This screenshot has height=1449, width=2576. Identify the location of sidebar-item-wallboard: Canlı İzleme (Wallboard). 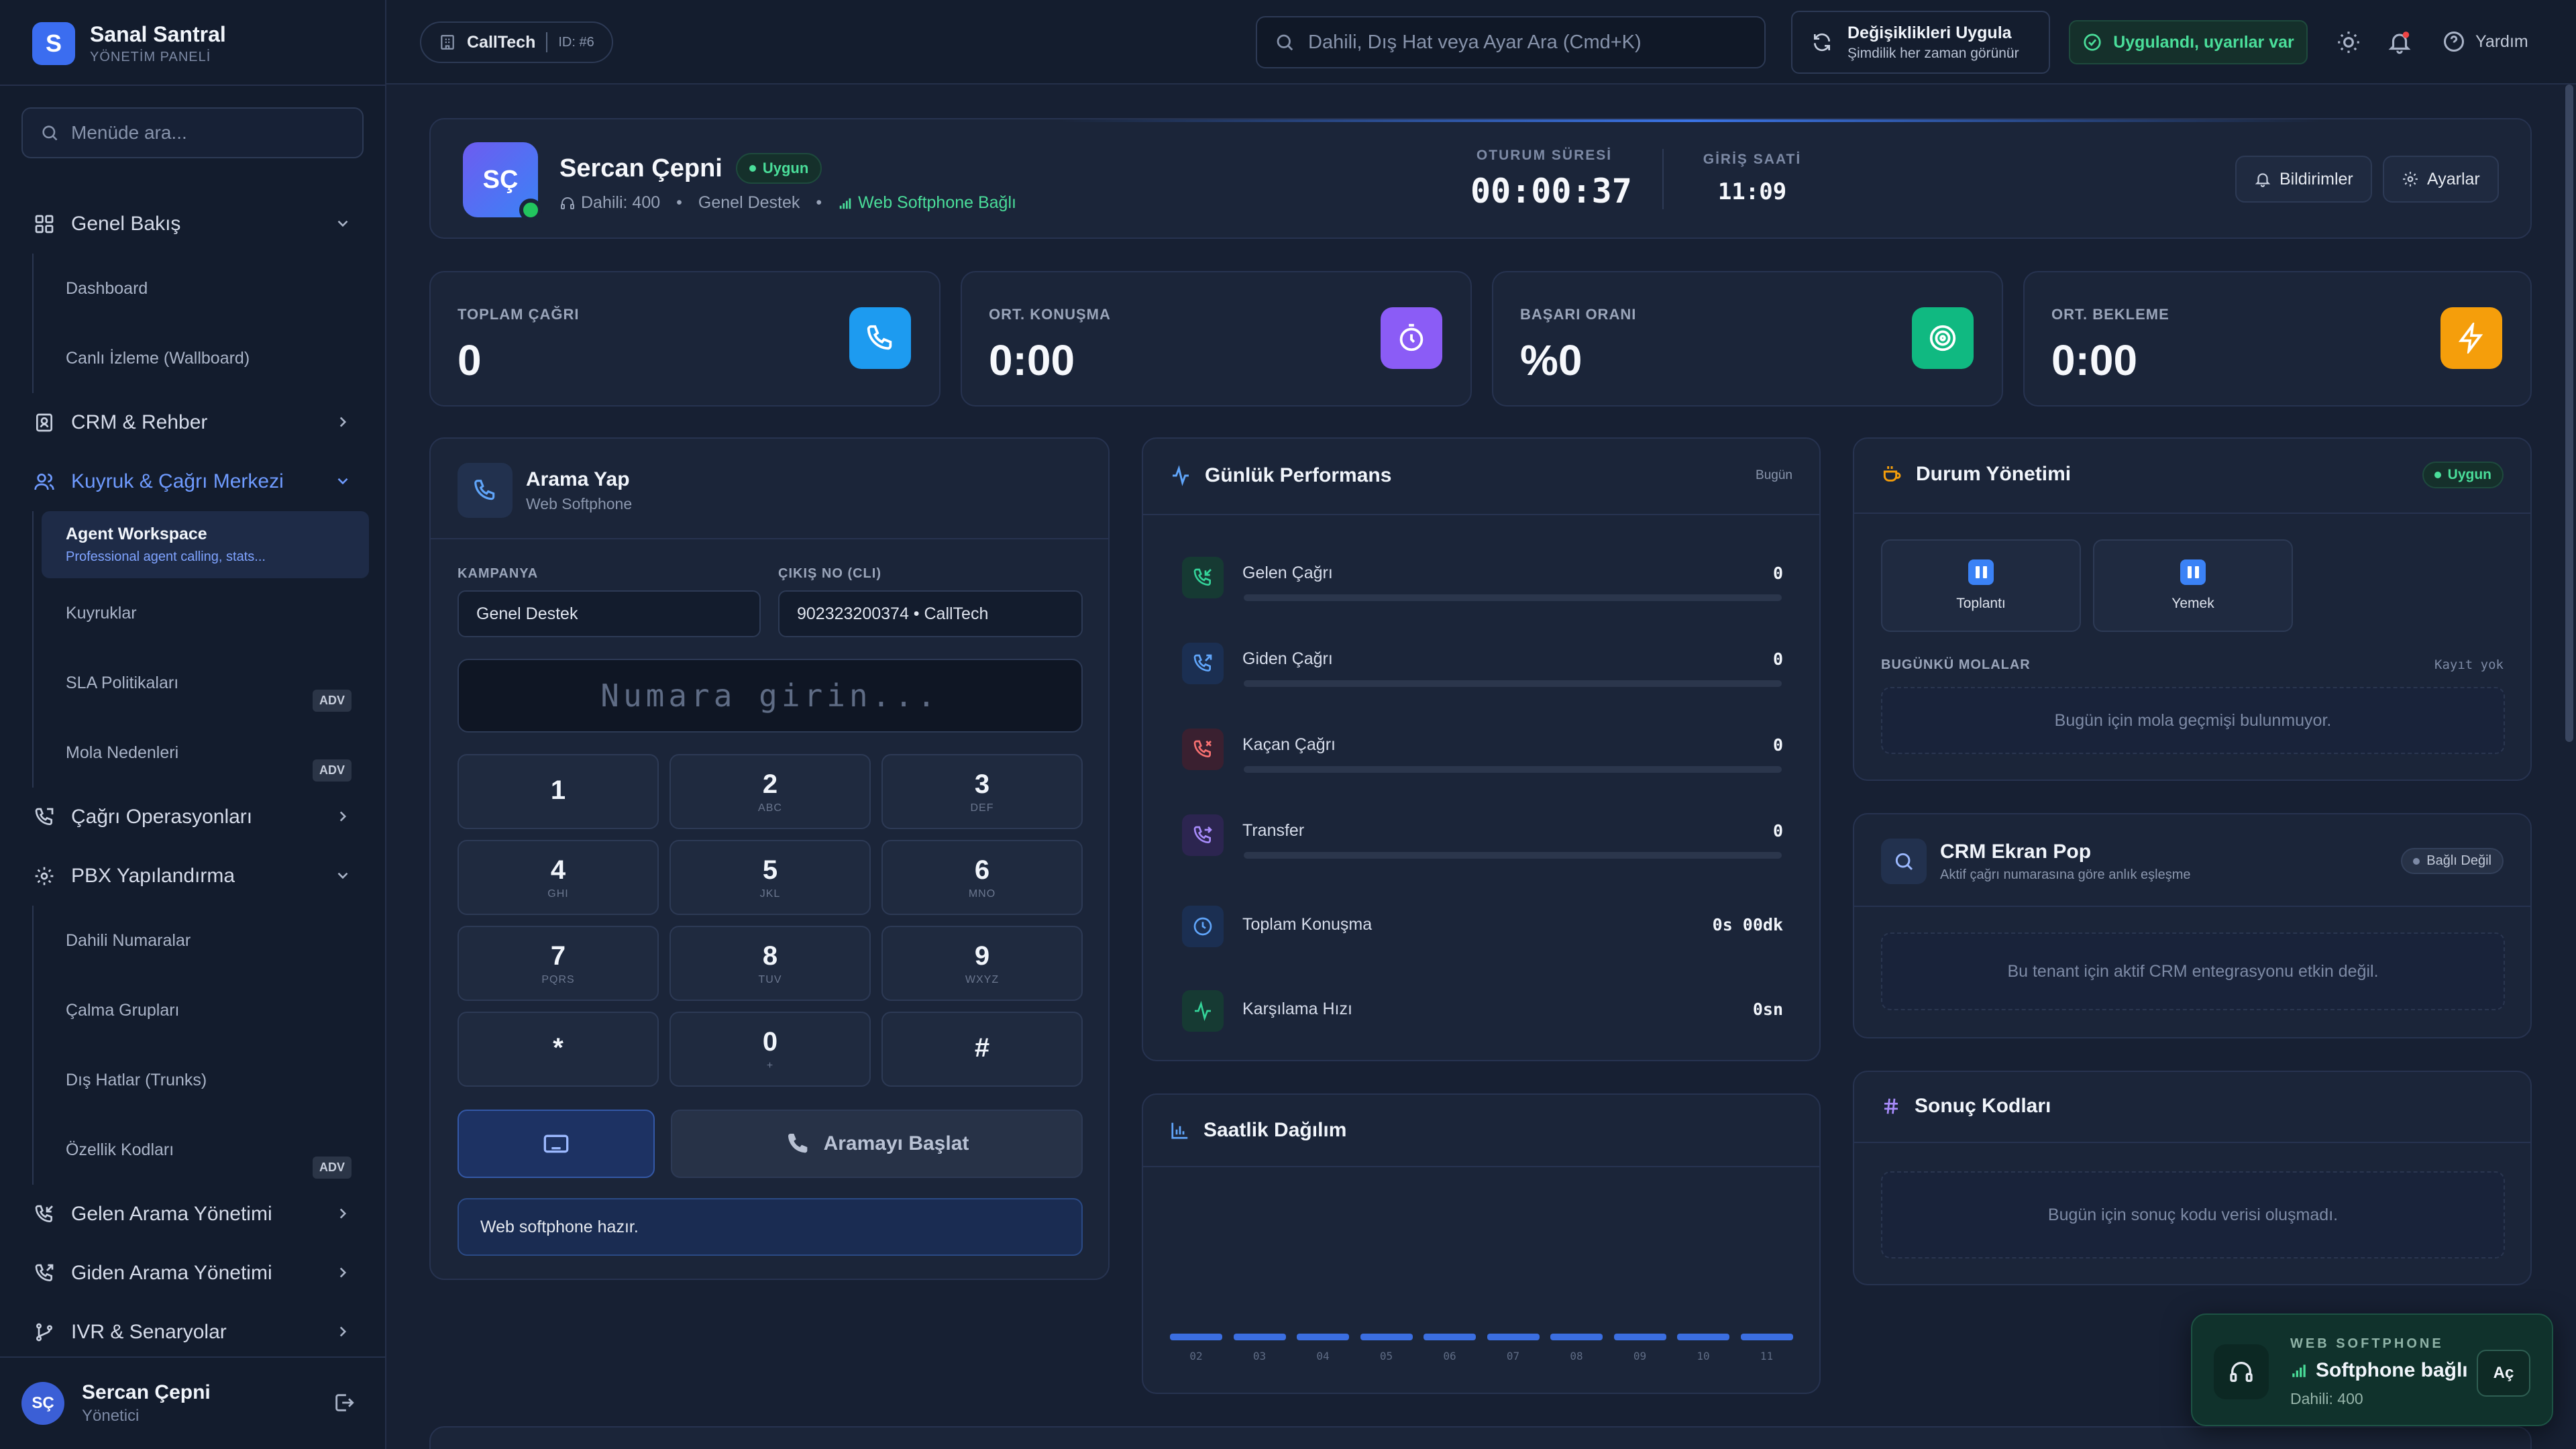
(210, 358).